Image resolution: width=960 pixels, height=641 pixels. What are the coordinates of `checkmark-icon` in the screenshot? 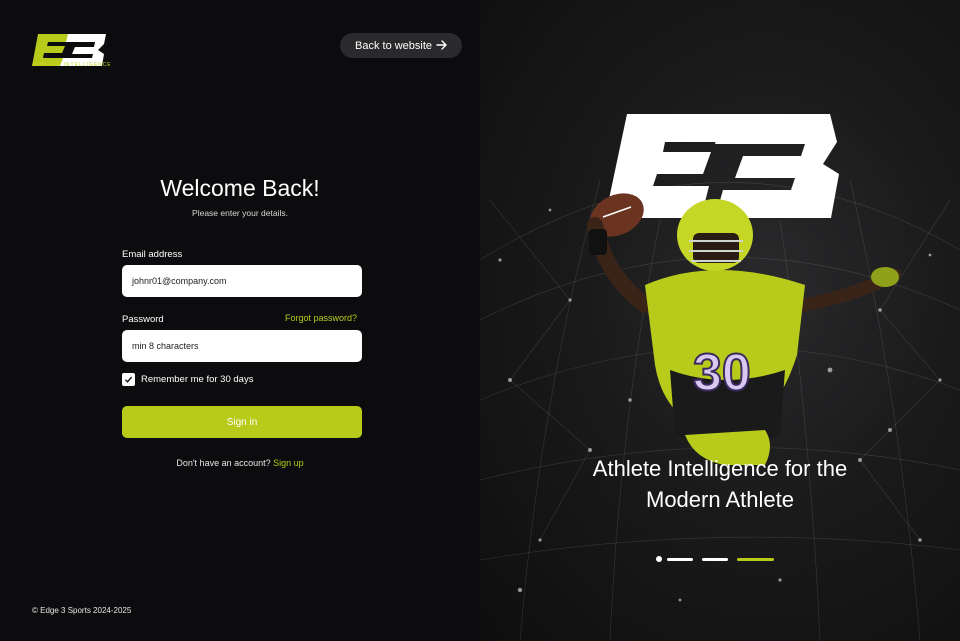 It's located at (129, 379).